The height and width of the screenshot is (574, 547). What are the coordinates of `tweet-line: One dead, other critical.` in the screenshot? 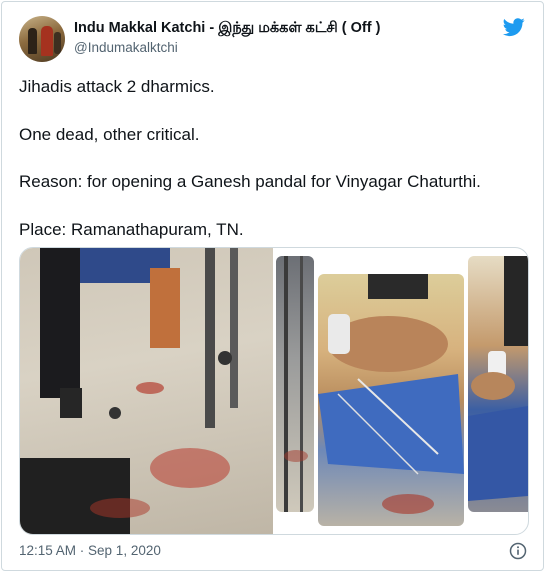 It's located at (109, 134).